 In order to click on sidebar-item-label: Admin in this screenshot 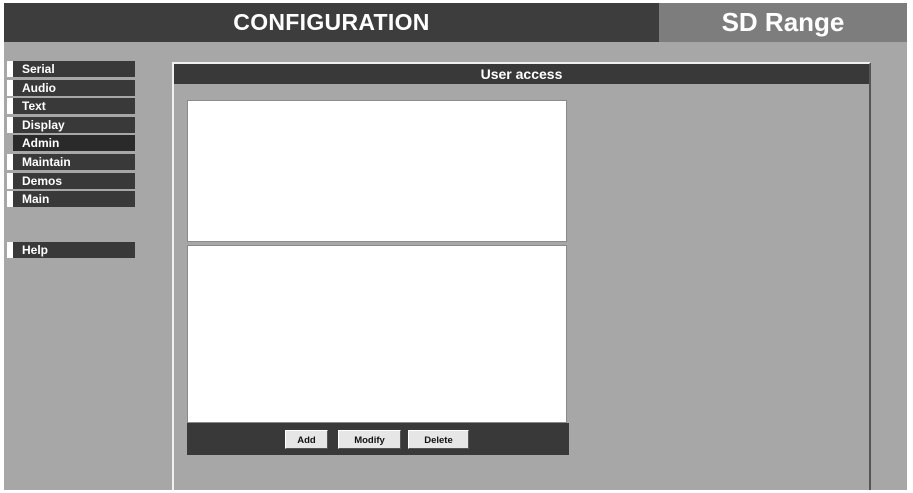, I will do `click(41, 143)`.